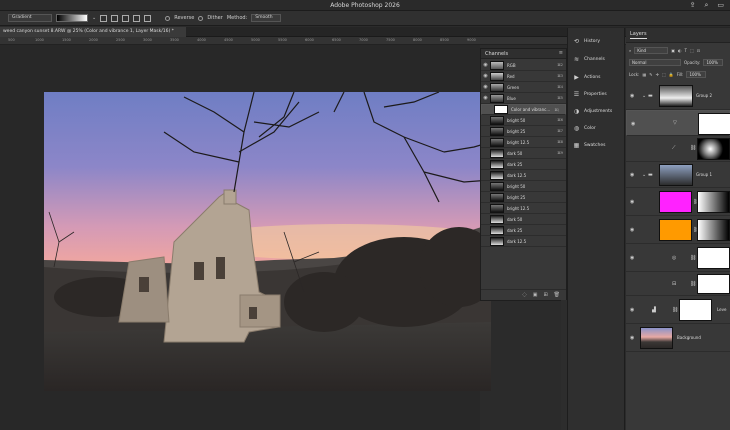 This screenshot has width=730, height=430. What do you see at coordinates (696, 74) in the screenshot?
I see `fill-input: 100%` at bounding box center [696, 74].